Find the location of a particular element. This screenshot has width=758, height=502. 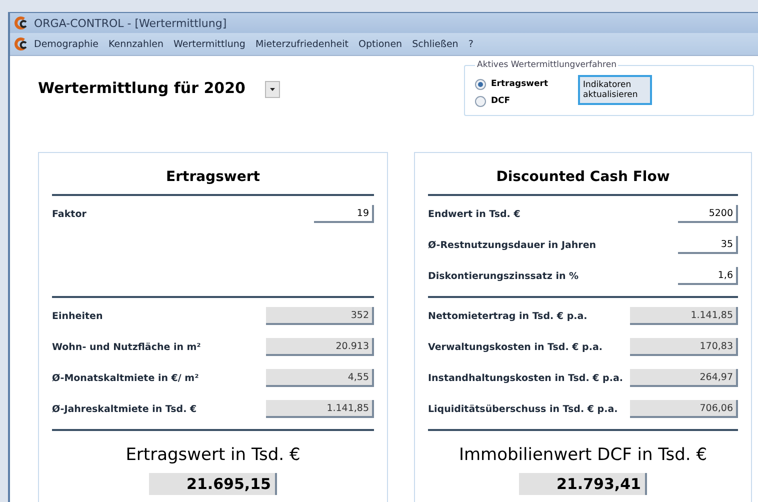

dropdown-button is located at coordinates (272, 89).